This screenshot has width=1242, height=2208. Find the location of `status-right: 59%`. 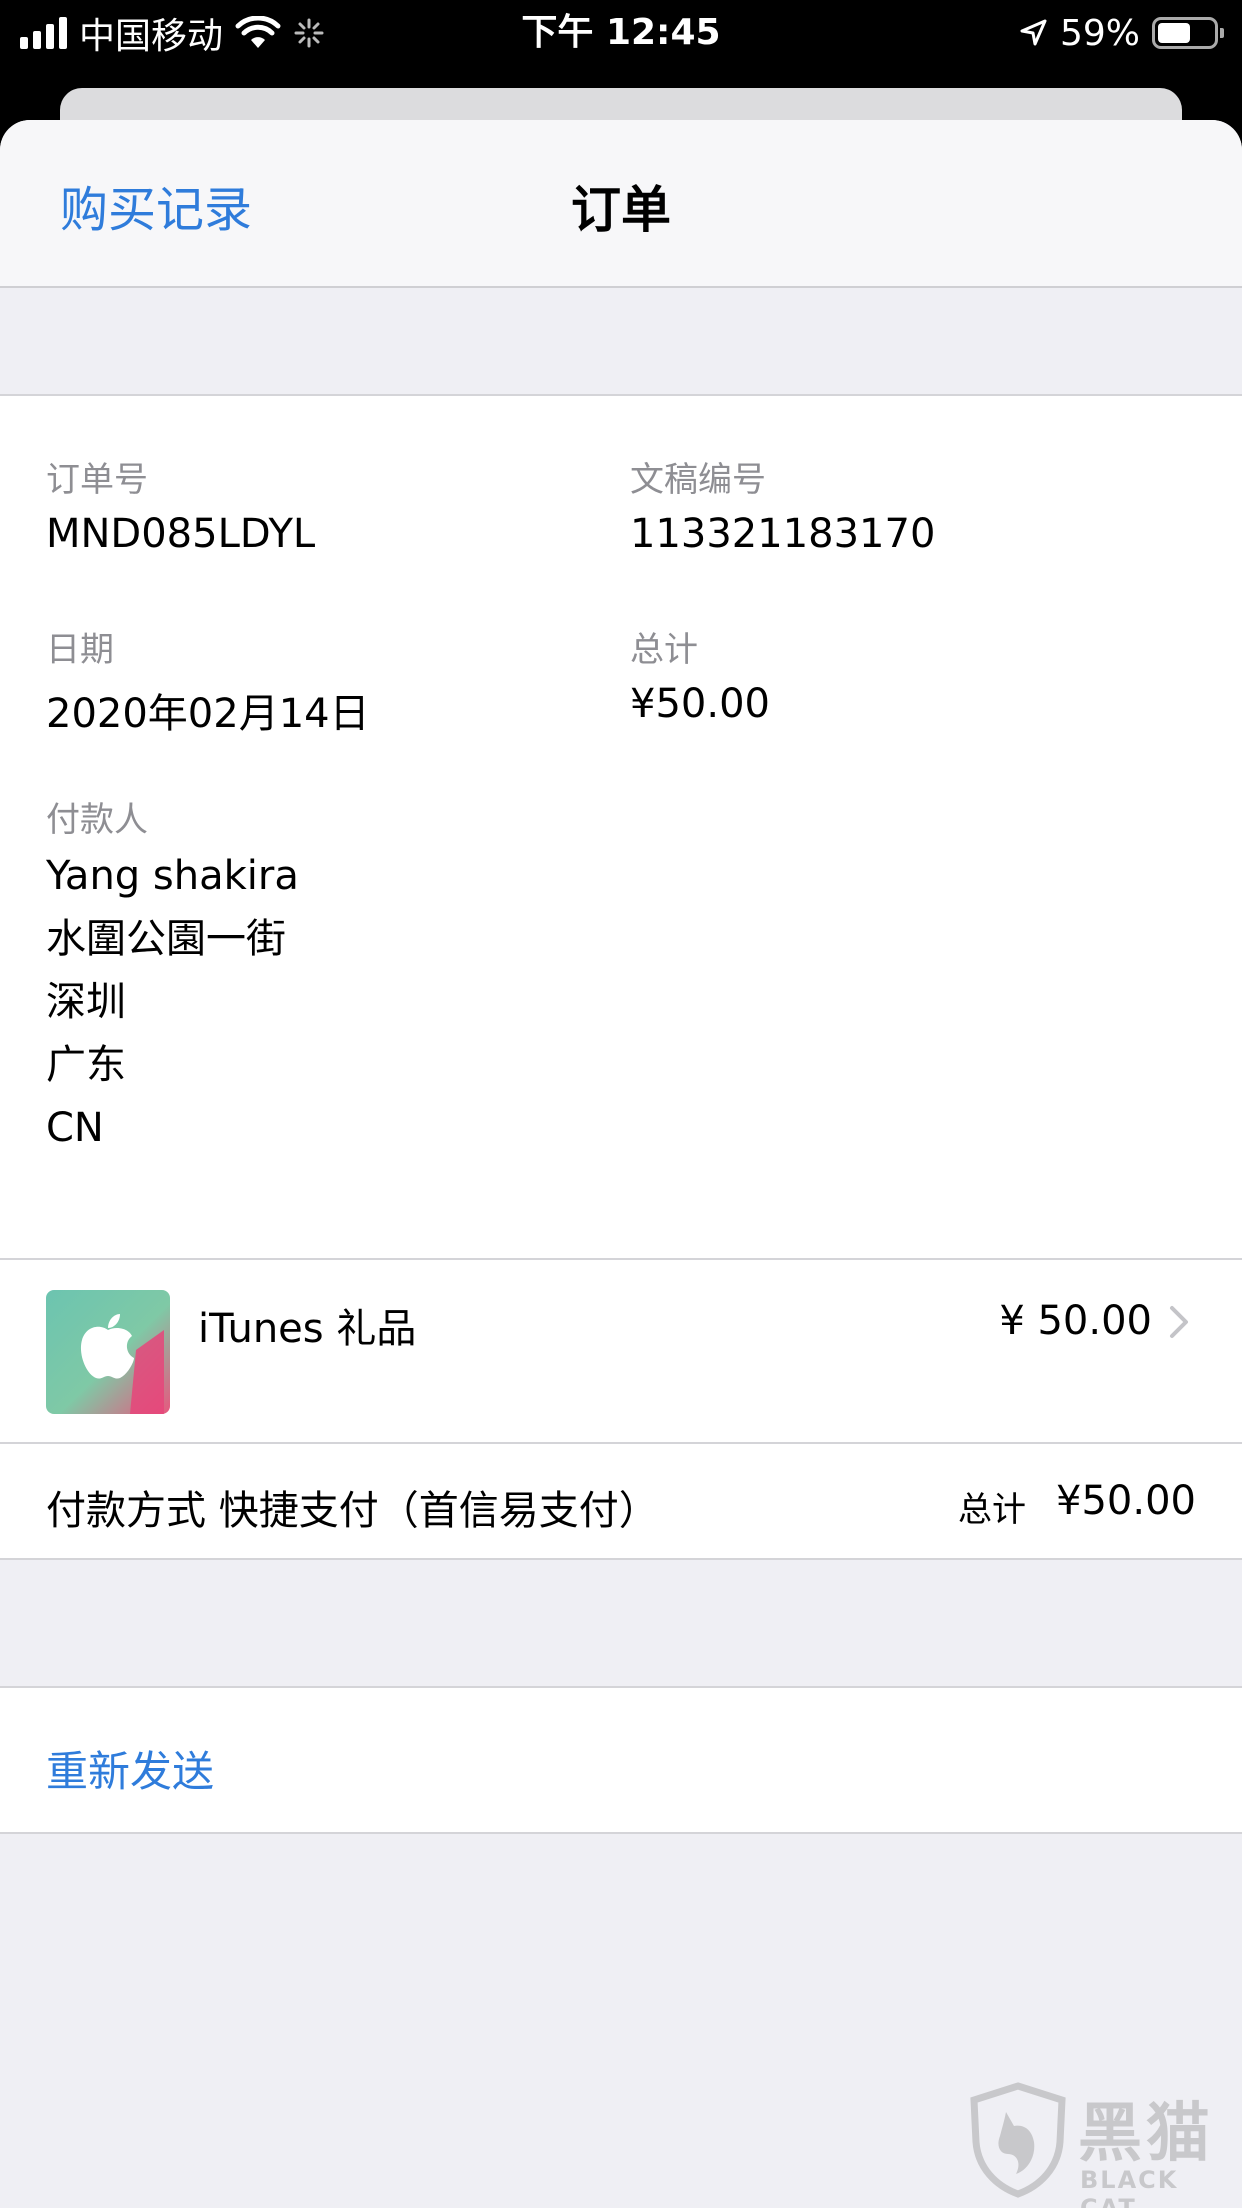

status-right: 59% is located at coordinates (1121, 33).